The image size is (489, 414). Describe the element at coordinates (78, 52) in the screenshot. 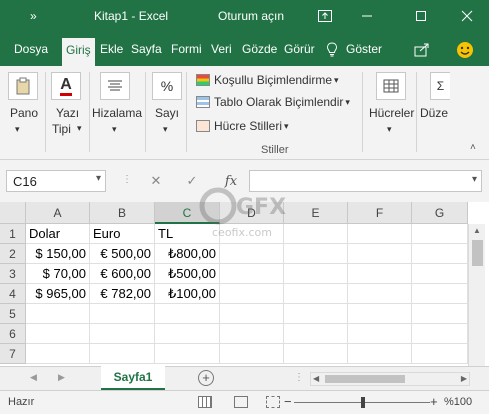

I see `tab-giris: Giriş` at that location.